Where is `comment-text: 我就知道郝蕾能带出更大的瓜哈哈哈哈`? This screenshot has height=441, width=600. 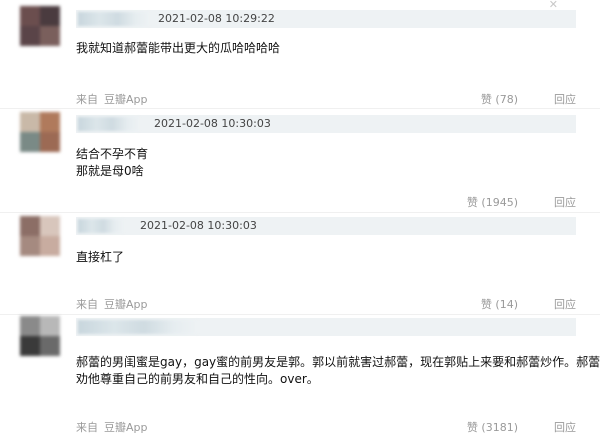 comment-text: 我就知道郝蕾能带出更大的瓜哈哈哈哈 is located at coordinates (178, 48).